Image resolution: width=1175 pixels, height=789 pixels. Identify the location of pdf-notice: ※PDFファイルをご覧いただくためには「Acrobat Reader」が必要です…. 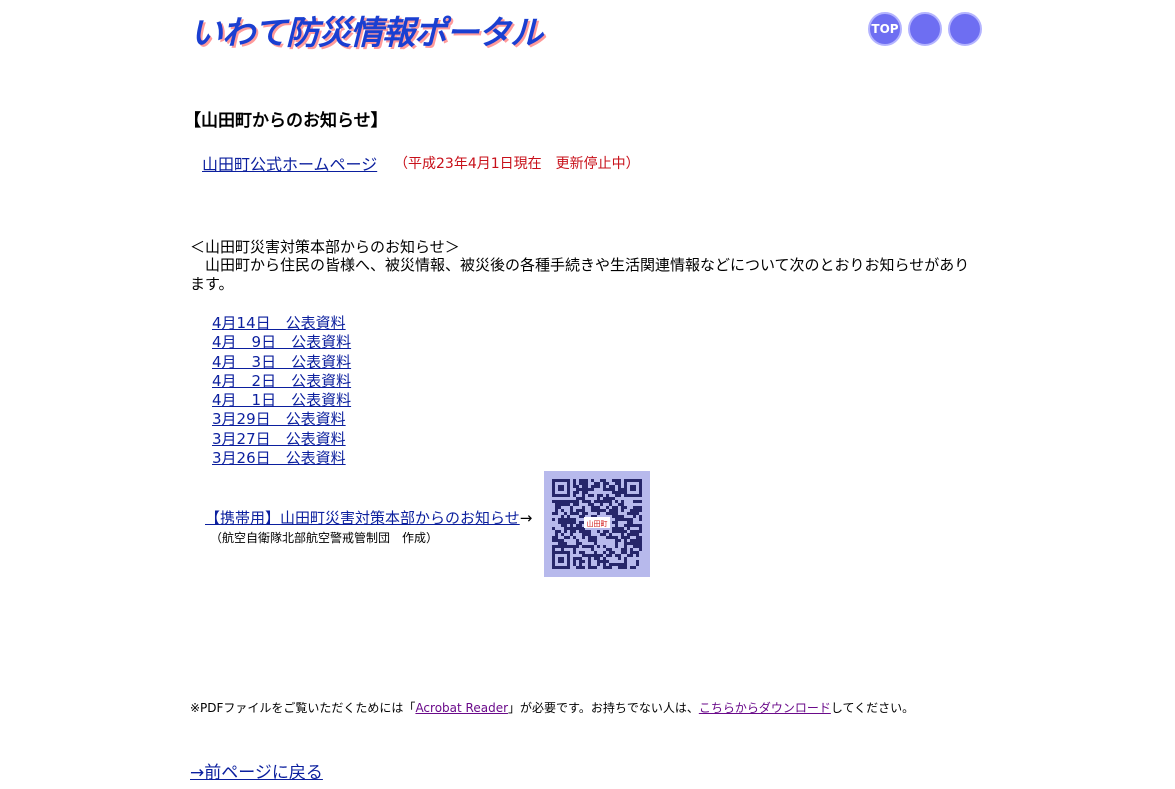
(552, 707).